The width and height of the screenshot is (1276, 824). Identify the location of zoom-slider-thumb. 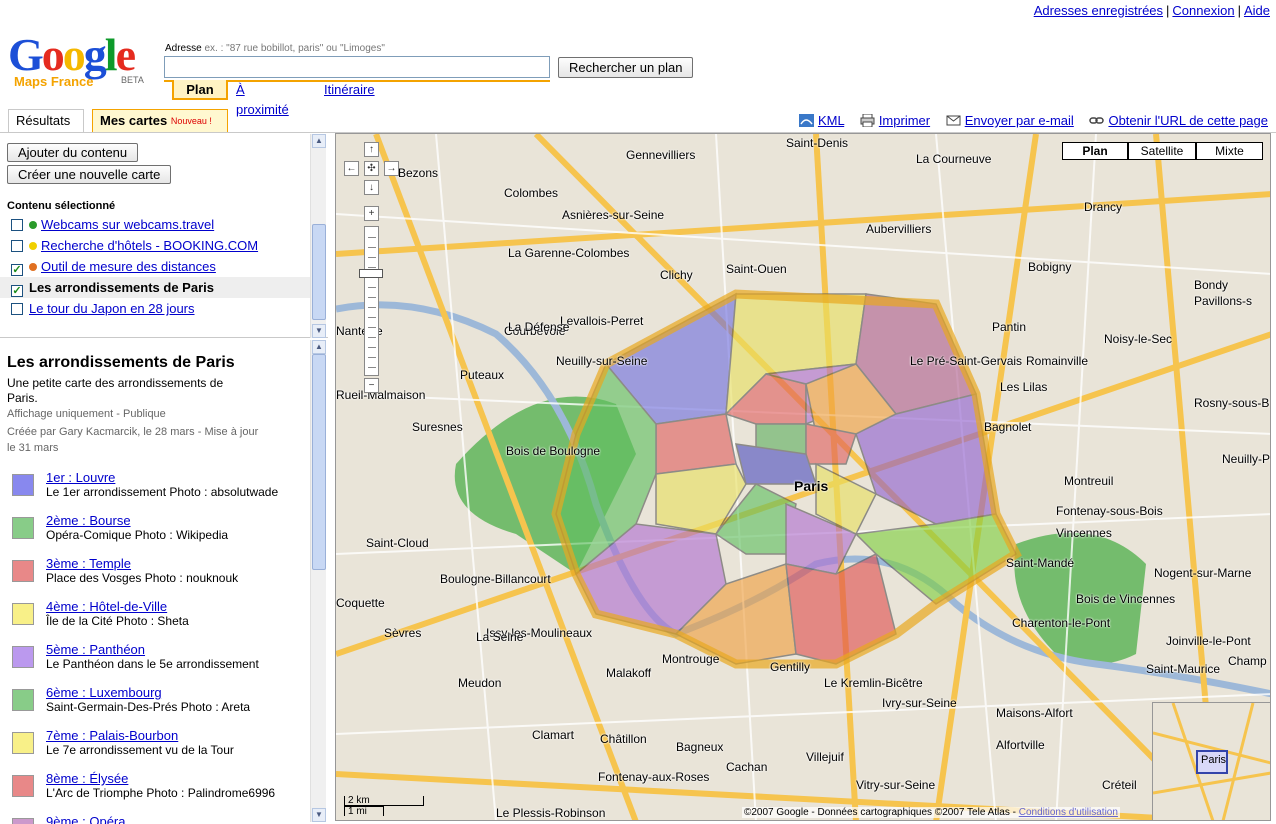
(371, 273).